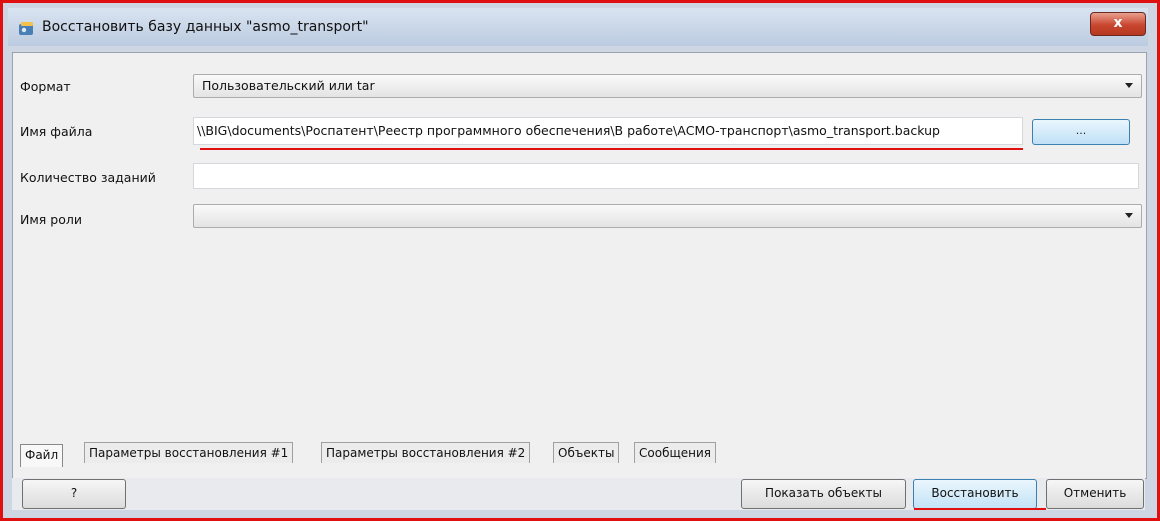 Image resolution: width=1160 pixels, height=521 pixels. What do you see at coordinates (74, 494) in the screenshot?
I see `help-button: ?` at bounding box center [74, 494].